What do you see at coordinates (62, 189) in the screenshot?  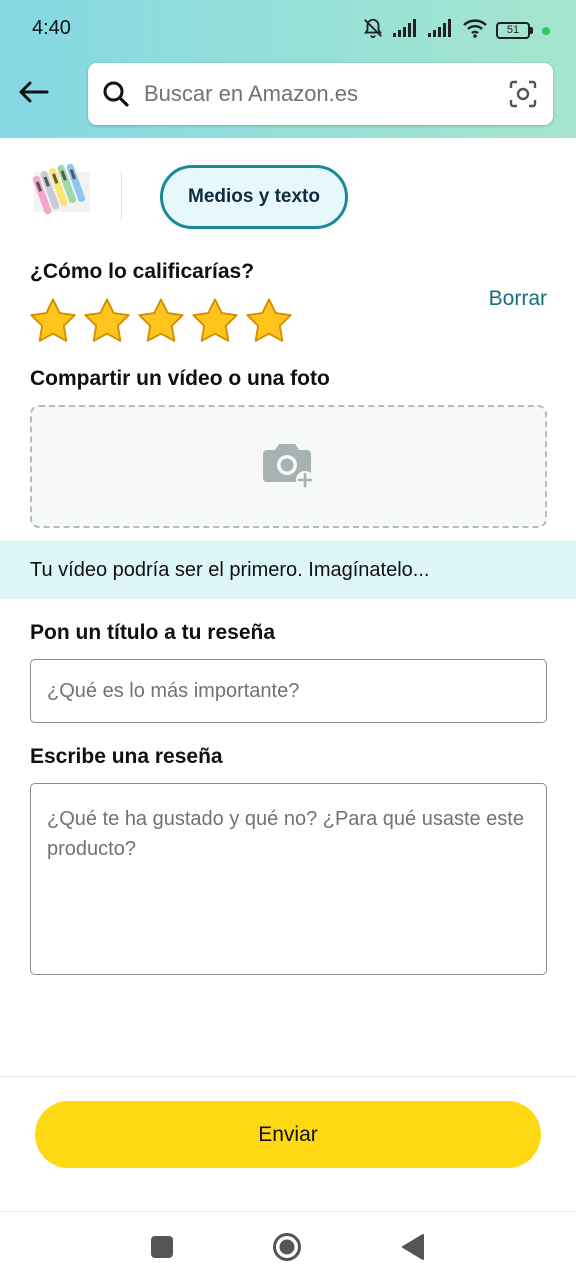 I see `product-thumbnail` at bounding box center [62, 189].